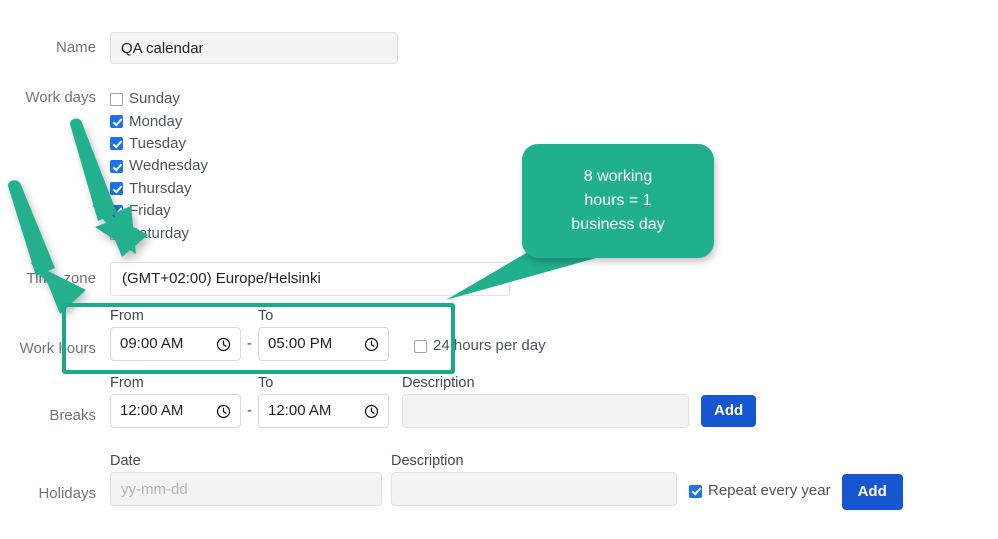  Describe the element at coordinates (67, 493) in the screenshot. I see `holidays-label: Holidays` at that location.